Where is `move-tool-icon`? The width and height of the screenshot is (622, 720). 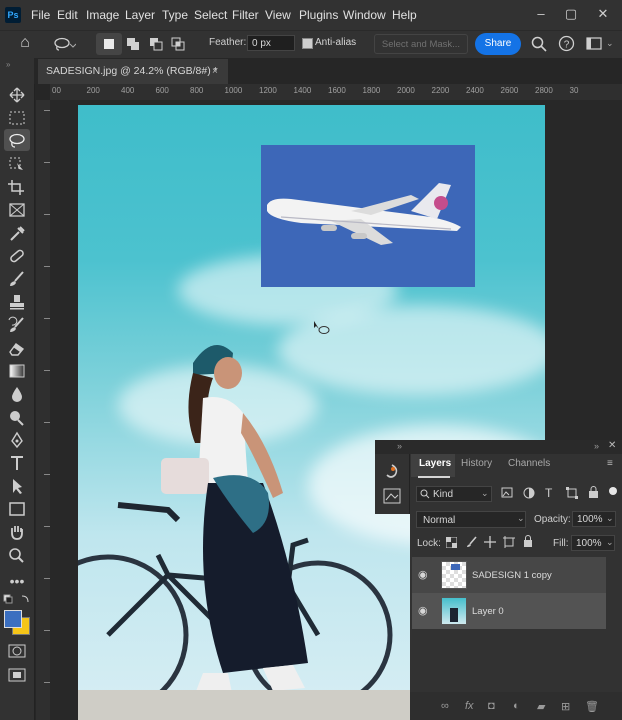
move-tool-icon is located at coordinates (17, 97).